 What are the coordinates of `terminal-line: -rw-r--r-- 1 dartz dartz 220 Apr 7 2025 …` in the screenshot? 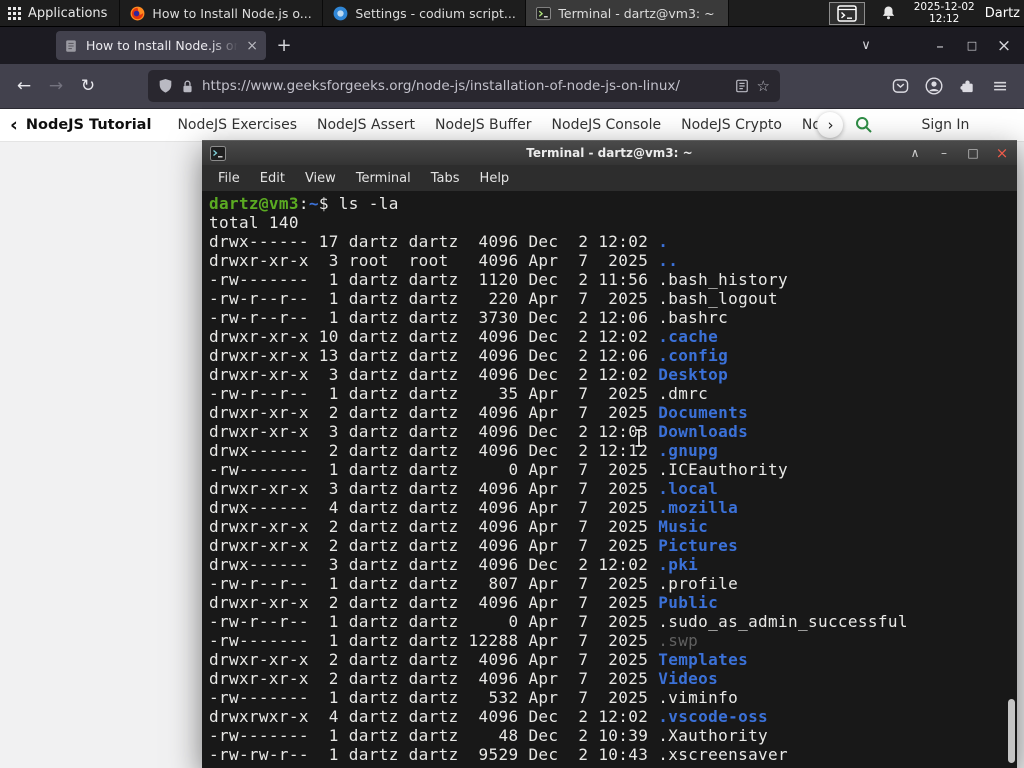 It's located at (494, 298).